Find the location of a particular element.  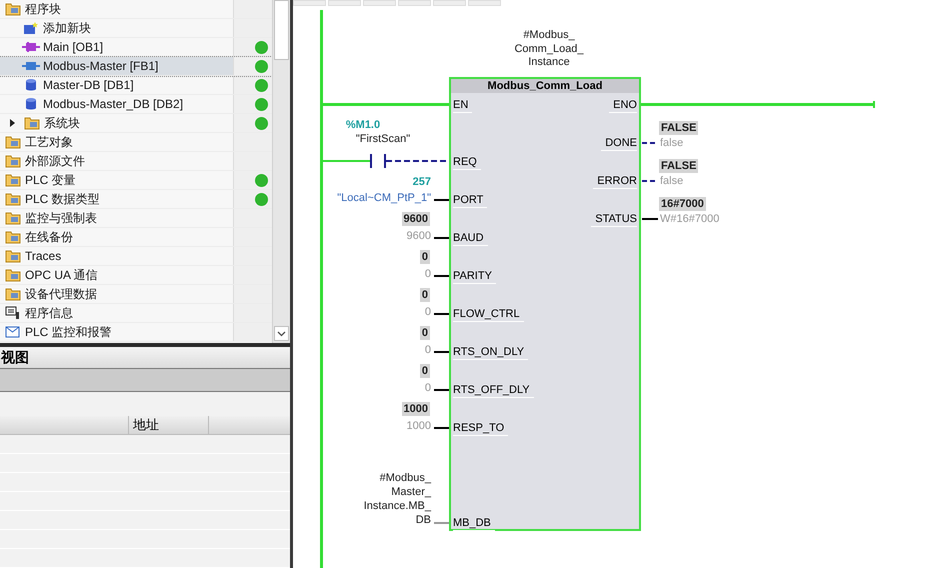

database-icon is located at coordinates (31, 104).